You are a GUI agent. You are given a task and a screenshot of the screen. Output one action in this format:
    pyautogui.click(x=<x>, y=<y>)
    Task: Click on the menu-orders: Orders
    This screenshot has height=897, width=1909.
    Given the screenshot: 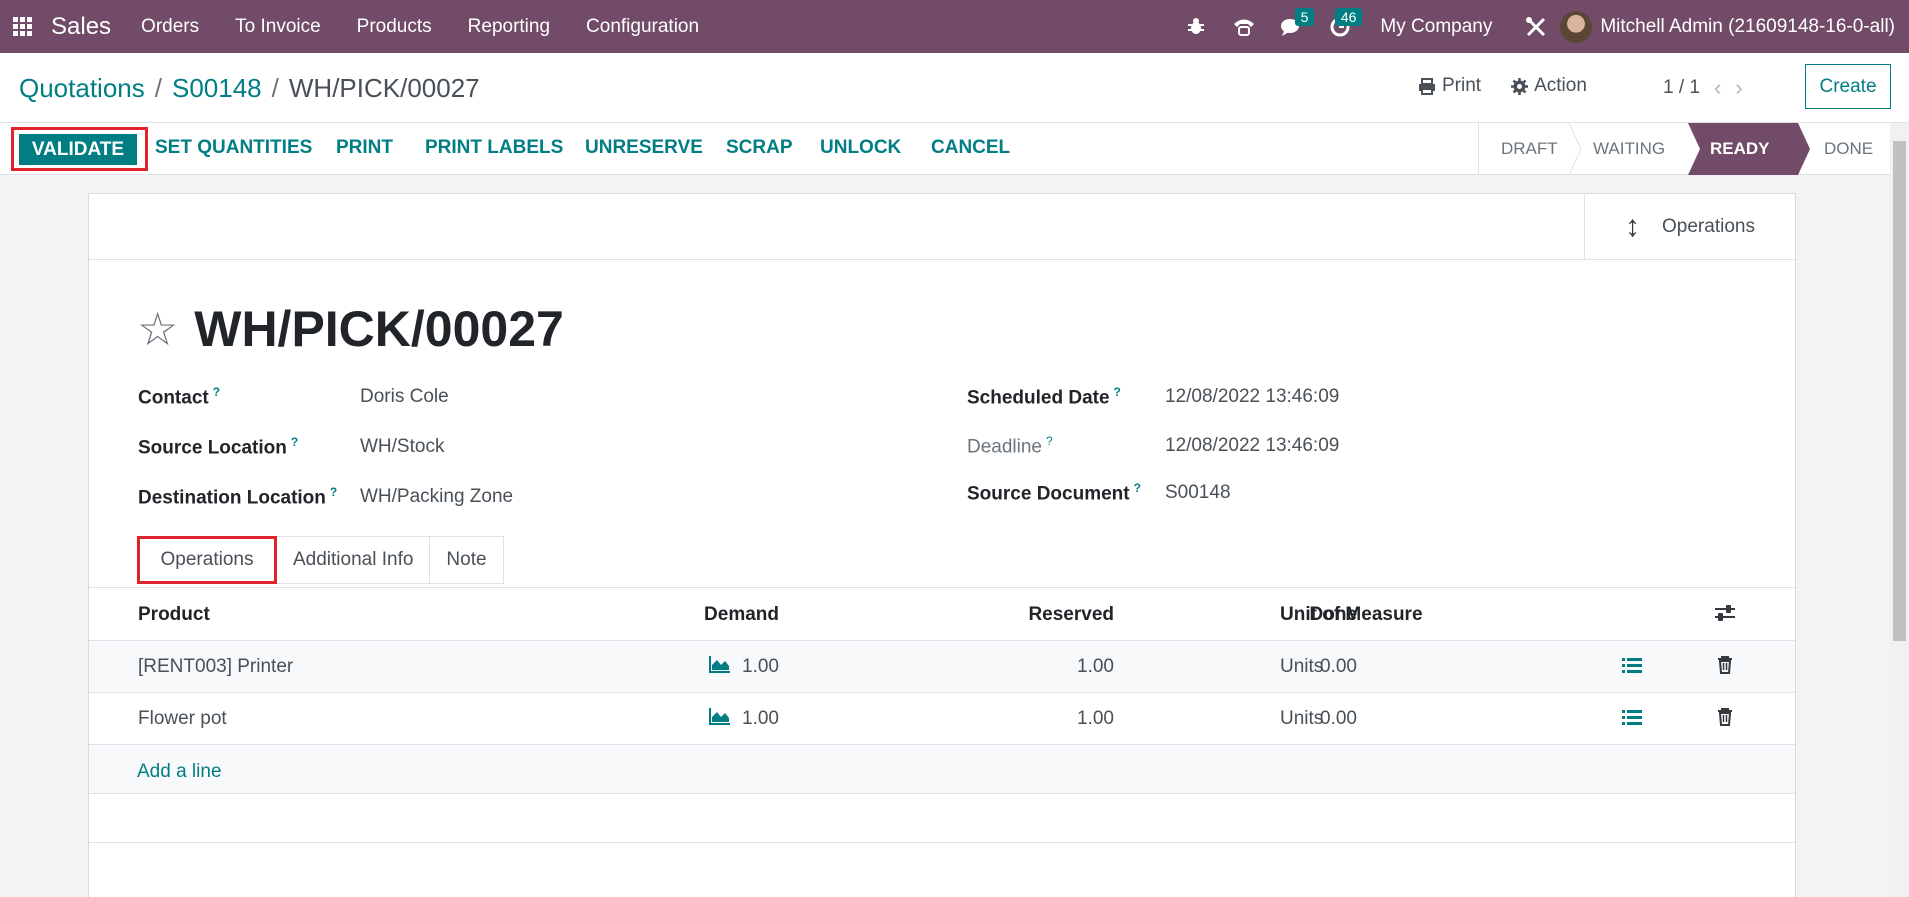 What is the action you would take?
    pyautogui.click(x=170, y=27)
    